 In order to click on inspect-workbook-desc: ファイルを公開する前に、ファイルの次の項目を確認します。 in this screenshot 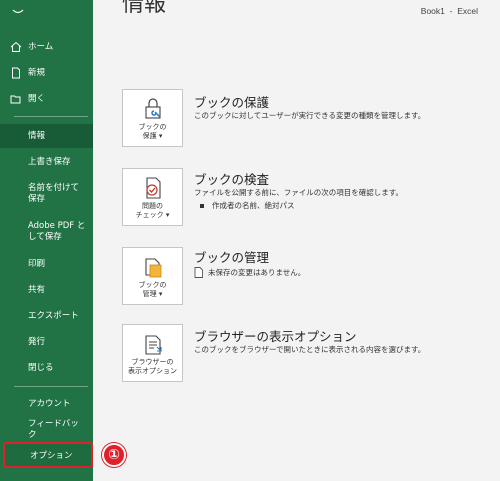, I will do `click(299, 192)`.